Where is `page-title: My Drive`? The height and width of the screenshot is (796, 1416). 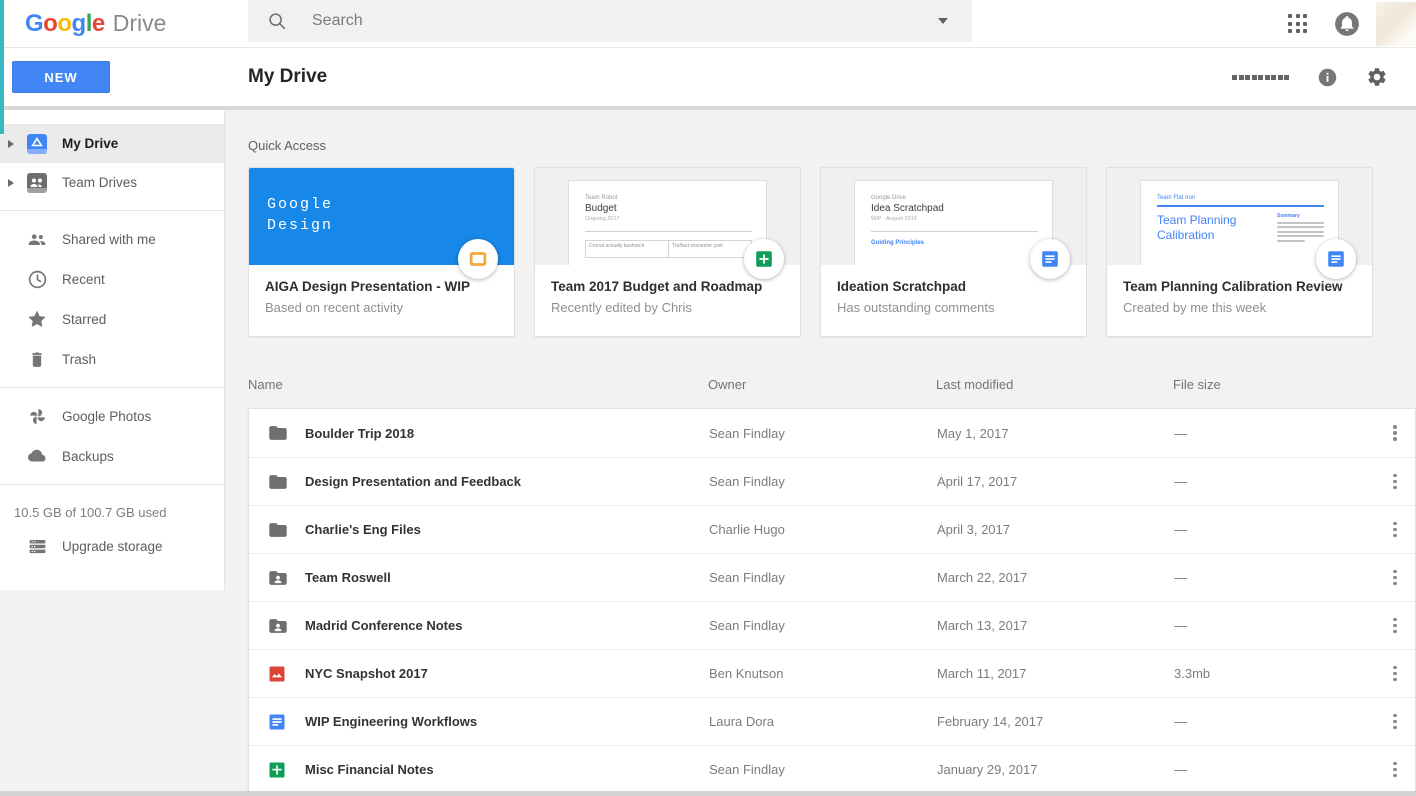
page-title: My Drive is located at coordinates (288, 76).